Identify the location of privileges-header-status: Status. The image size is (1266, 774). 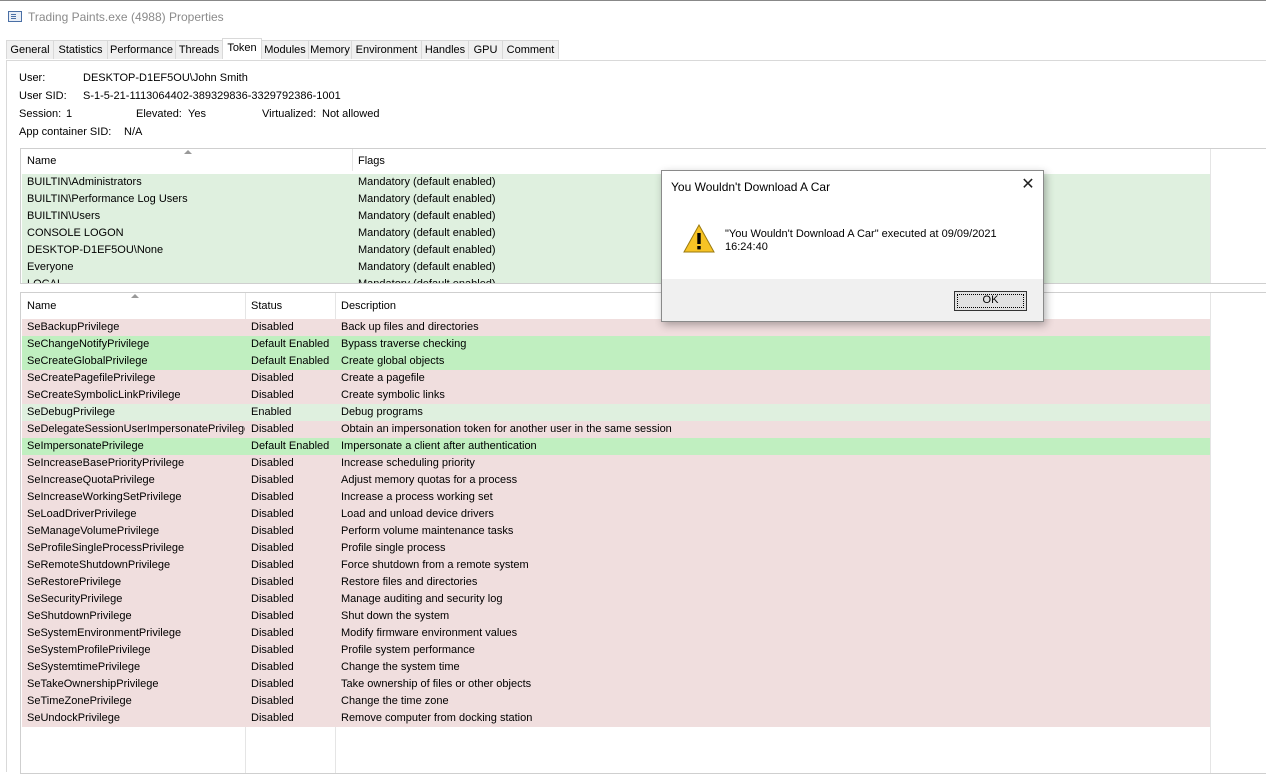
(266, 306).